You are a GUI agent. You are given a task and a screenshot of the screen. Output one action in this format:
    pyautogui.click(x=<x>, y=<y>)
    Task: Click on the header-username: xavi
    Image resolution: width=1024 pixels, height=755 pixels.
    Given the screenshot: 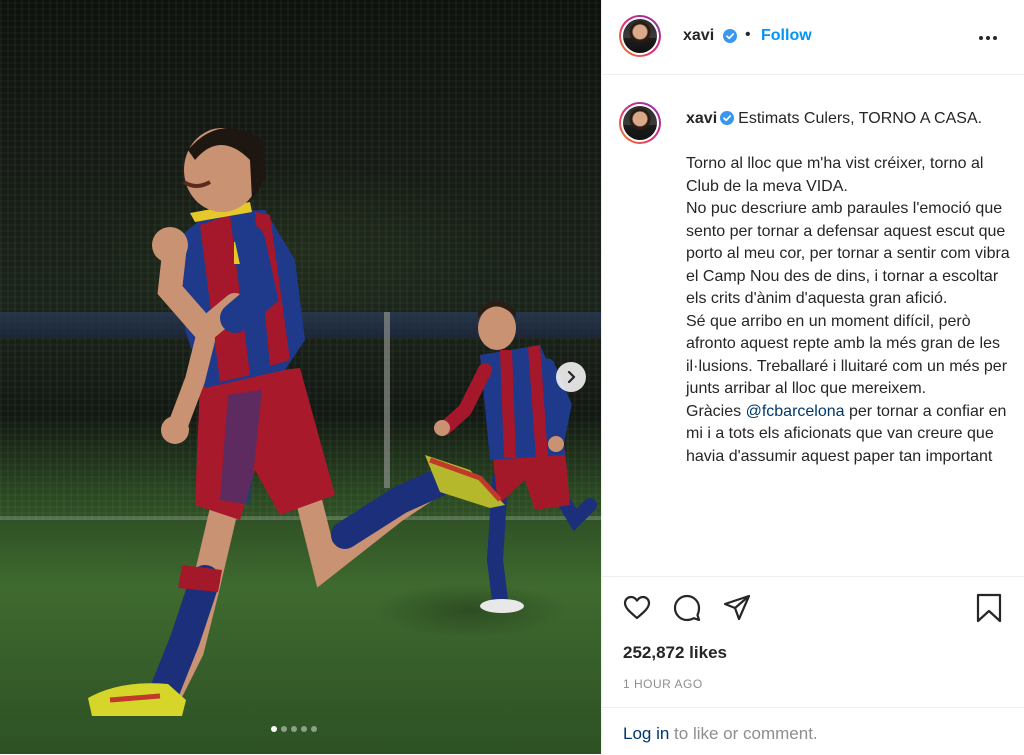 What is the action you would take?
    pyautogui.click(x=698, y=36)
    